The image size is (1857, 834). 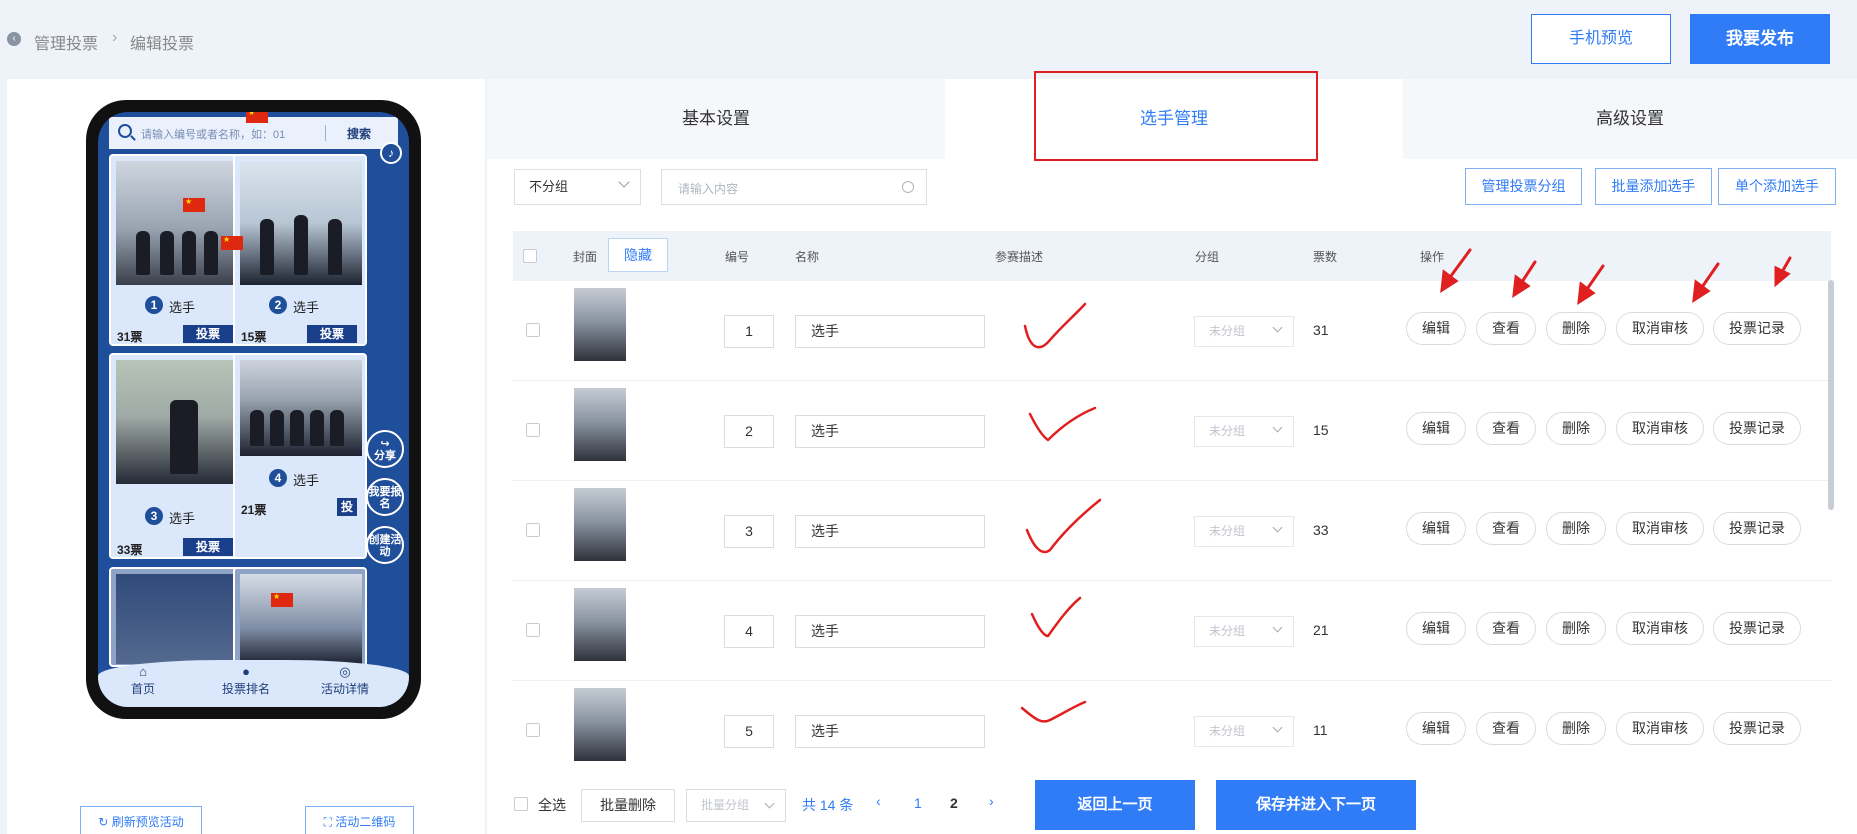 I want to click on contestant-id-input: 2, so click(x=749, y=431).